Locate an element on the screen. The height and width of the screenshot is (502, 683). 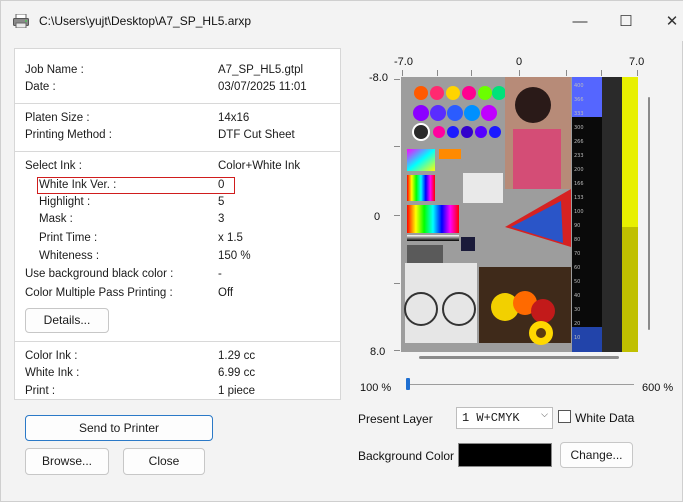
present-layer-label: Present Layer is located at coordinates (395, 419).